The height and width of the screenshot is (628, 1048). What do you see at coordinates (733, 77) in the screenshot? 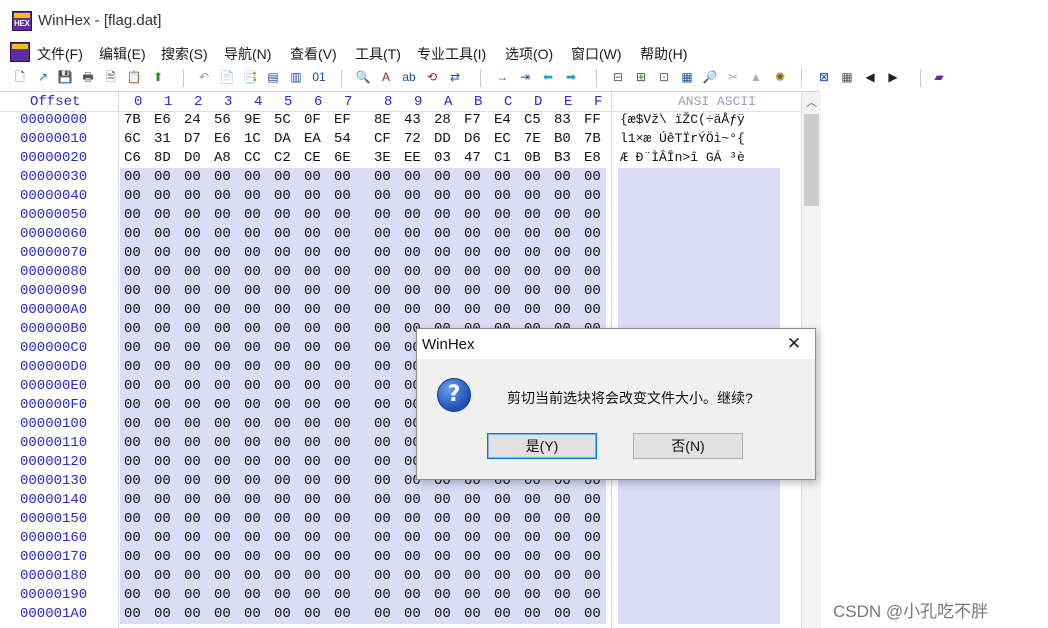
I see `cut-gray-icon: ✂` at bounding box center [733, 77].